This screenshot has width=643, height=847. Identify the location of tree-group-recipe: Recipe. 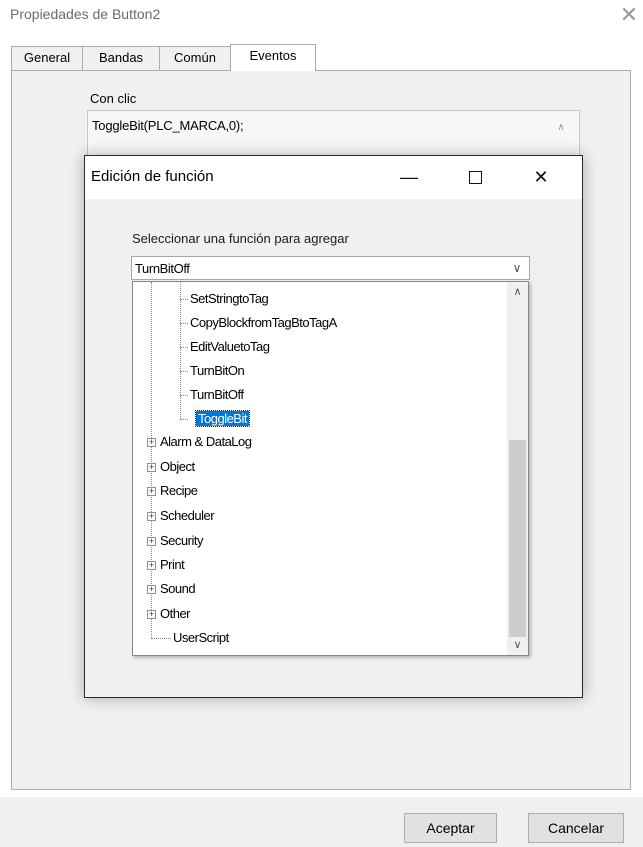
(179, 490).